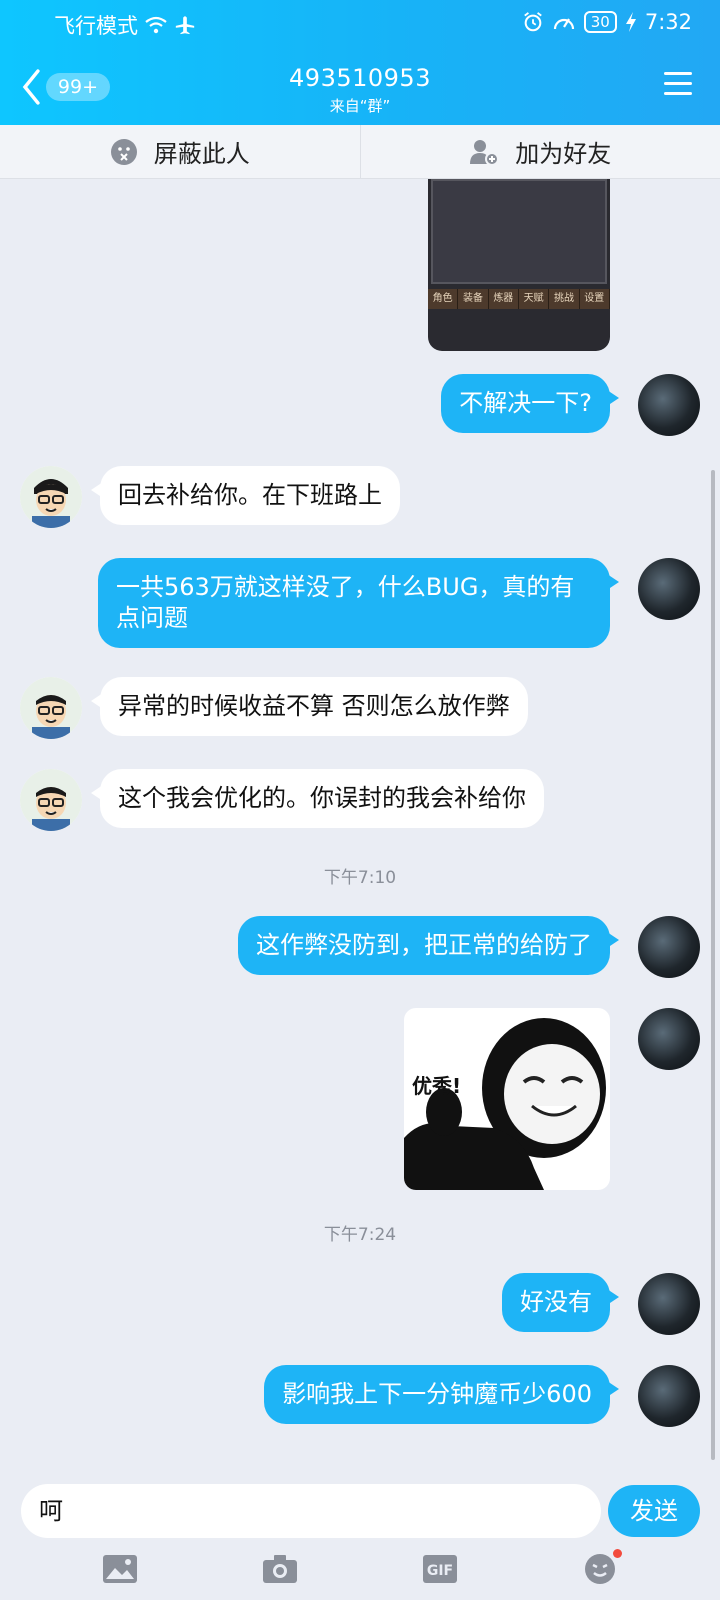 Image resolution: width=720 pixels, height=1600 pixels. What do you see at coordinates (530, 403) in the screenshot?
I see `message-bubble: 不解决一下?` at bounding box center [530, 403].